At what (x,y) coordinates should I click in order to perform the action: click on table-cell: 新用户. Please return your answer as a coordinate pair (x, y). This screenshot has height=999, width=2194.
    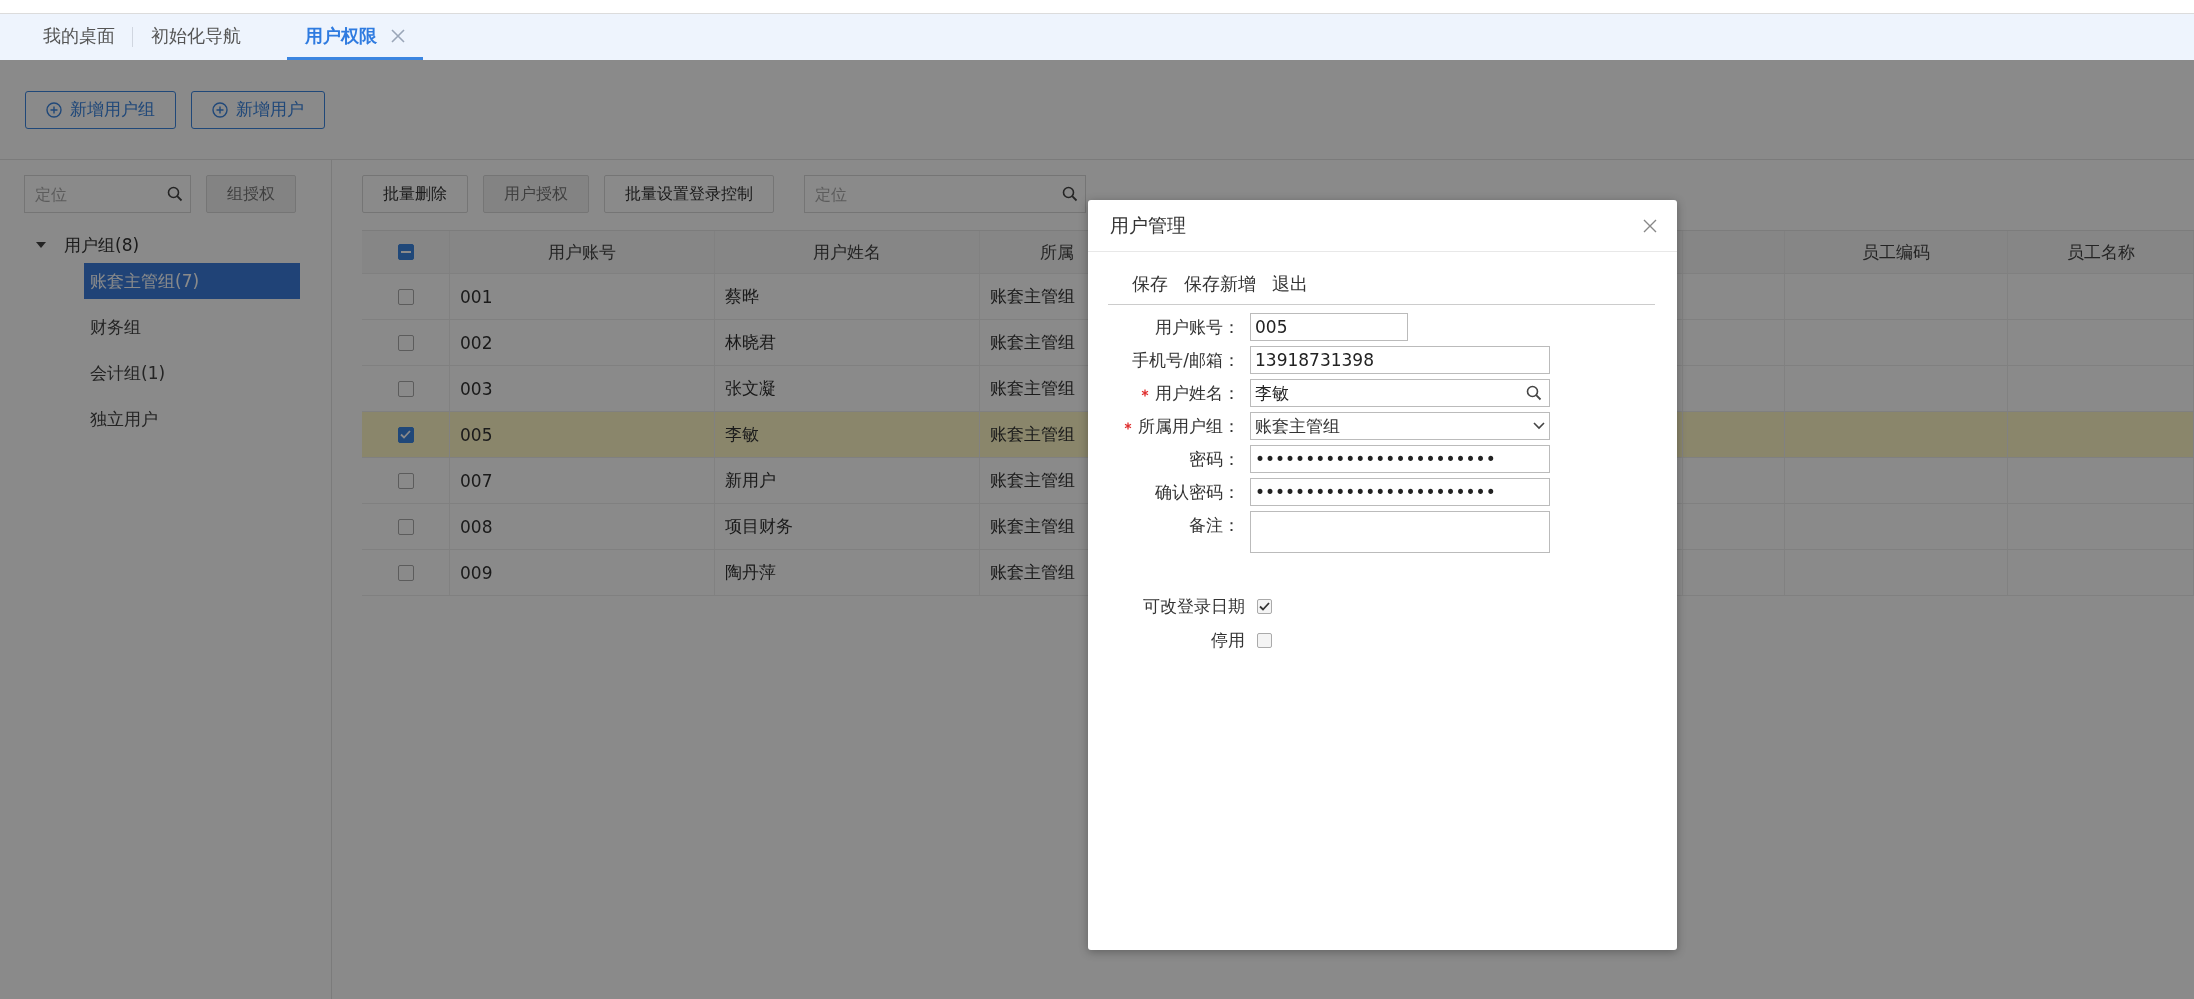
    Looking at the image, I should click on (750, 480).